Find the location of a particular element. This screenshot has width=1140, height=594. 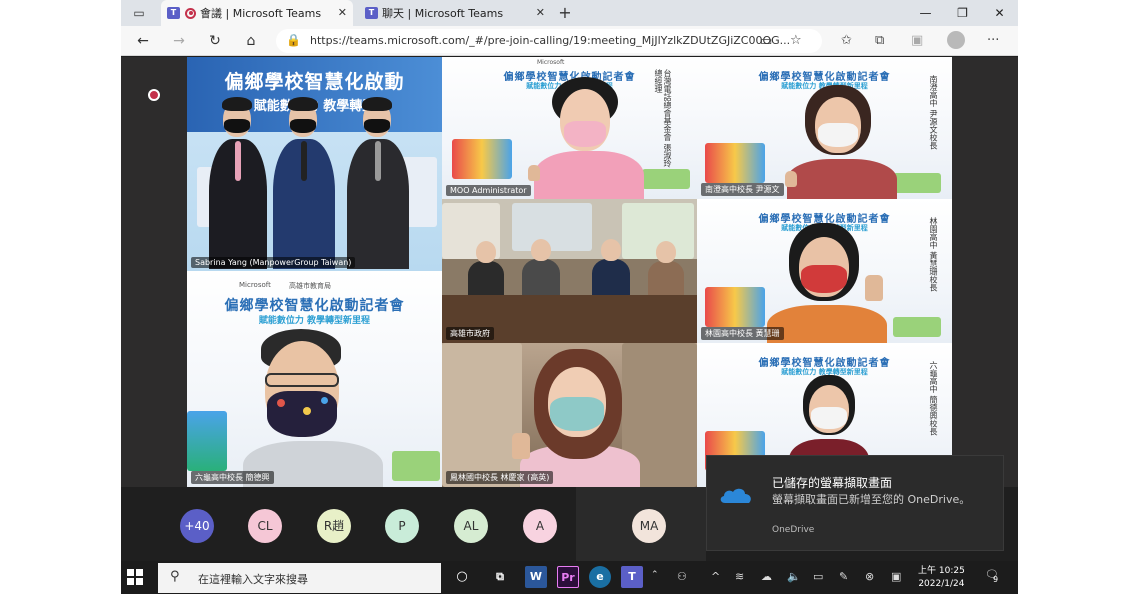

participant-avatar: CL is located at coordinates (265, 526).